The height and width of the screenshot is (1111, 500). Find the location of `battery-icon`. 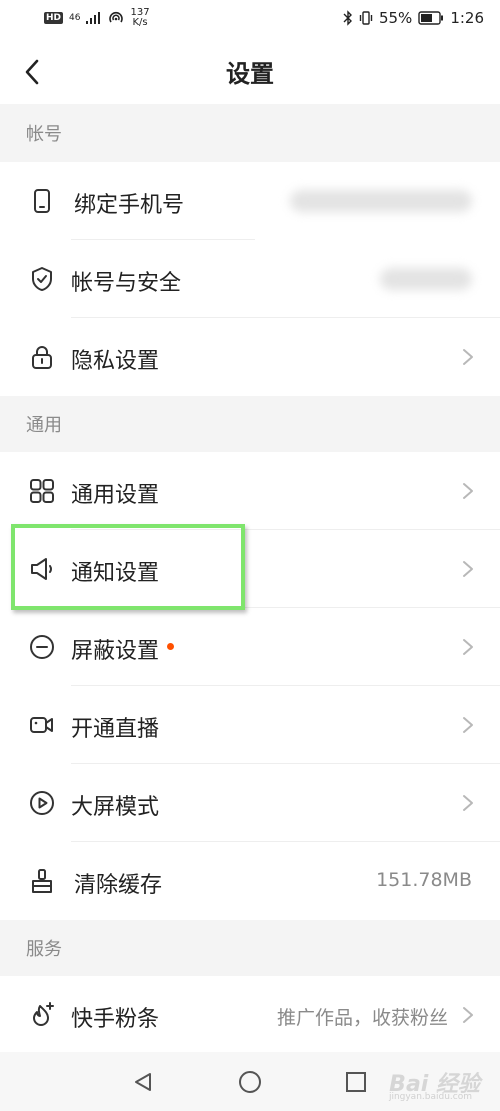

battery-icon is located at coordinates (431, 18).